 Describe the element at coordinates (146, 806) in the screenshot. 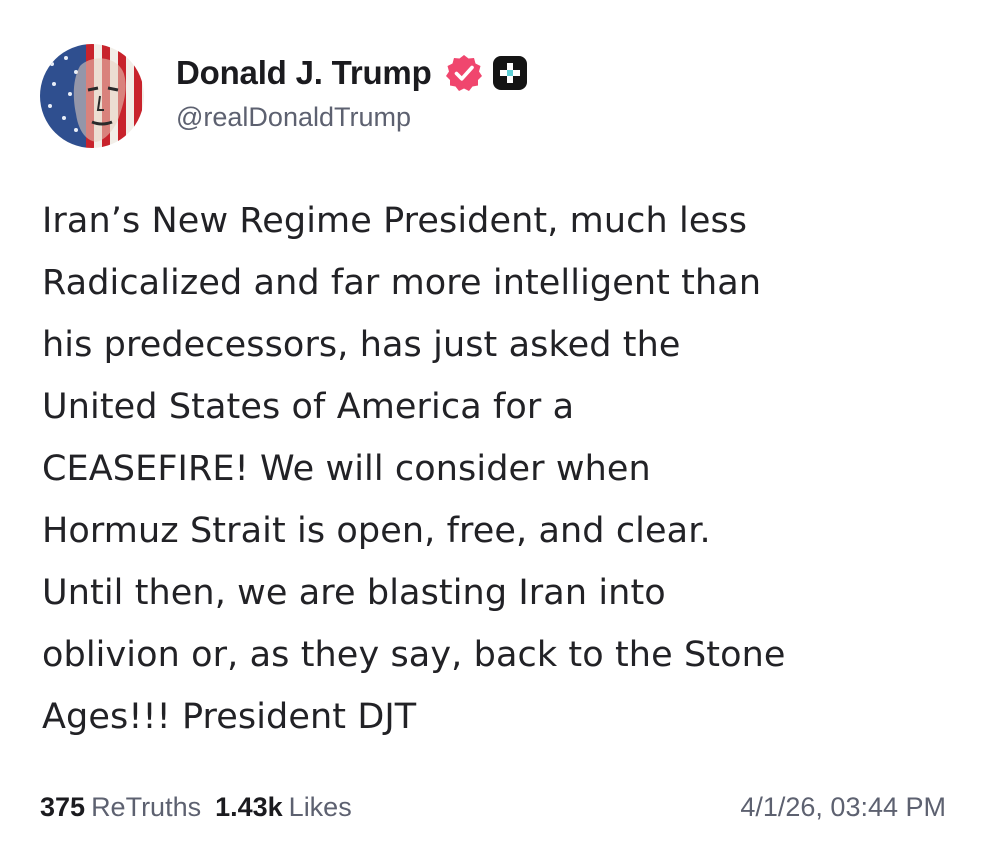

I see `retruths-label: ReTruths` at that location.